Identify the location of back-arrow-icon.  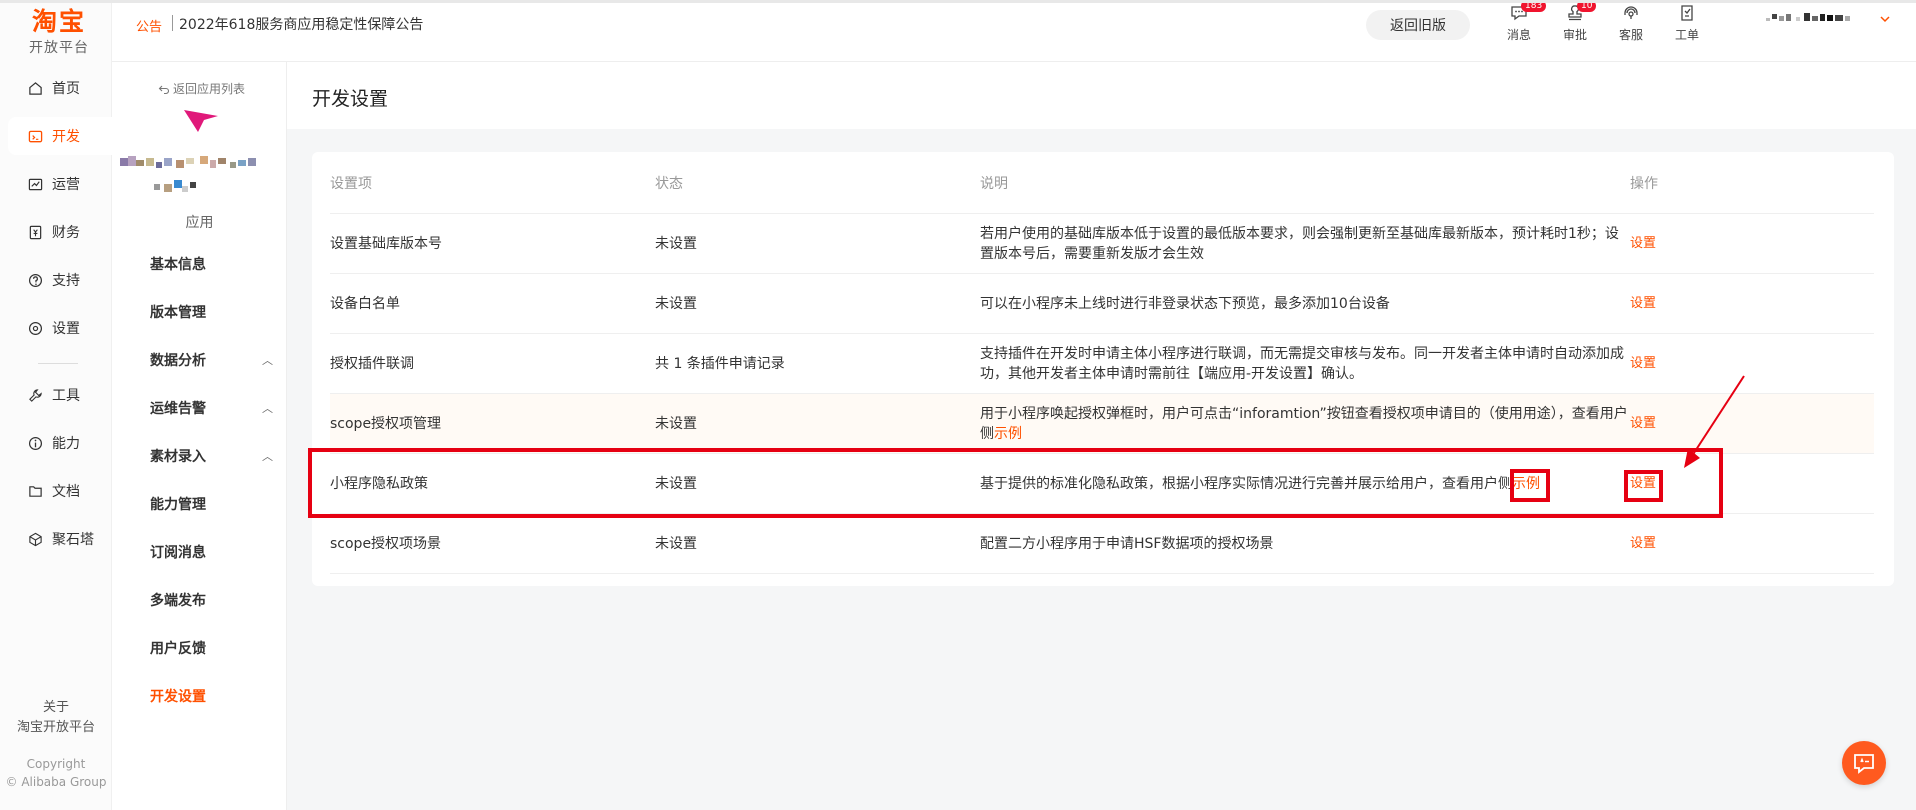
(164, 89).